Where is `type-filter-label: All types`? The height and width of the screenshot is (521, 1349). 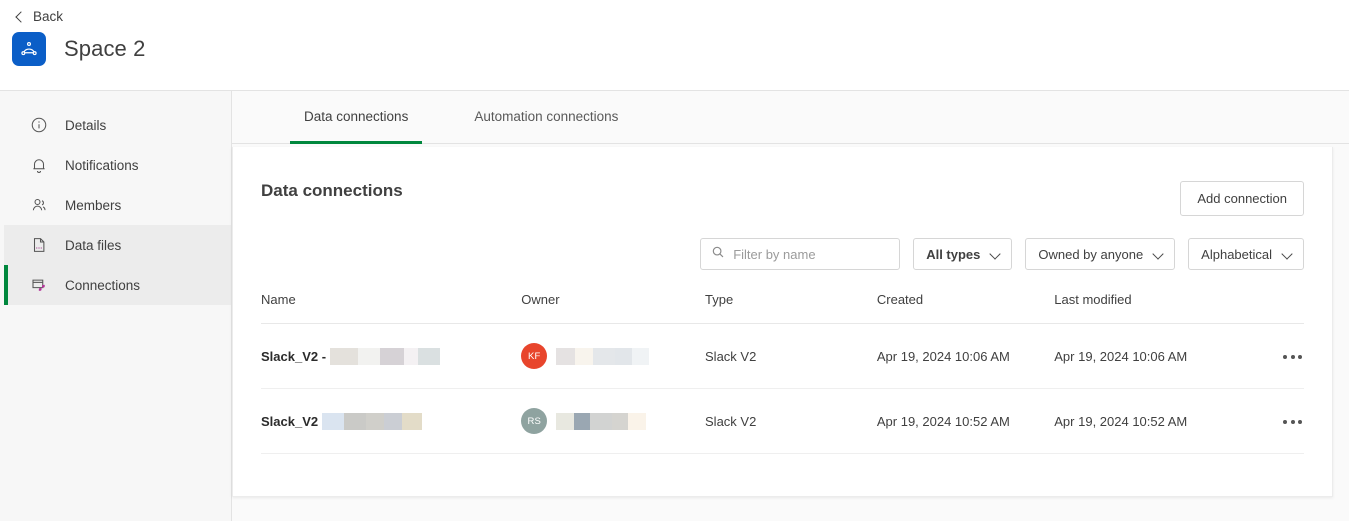 type-filter-label: All types is located at coordinates (953, 254).